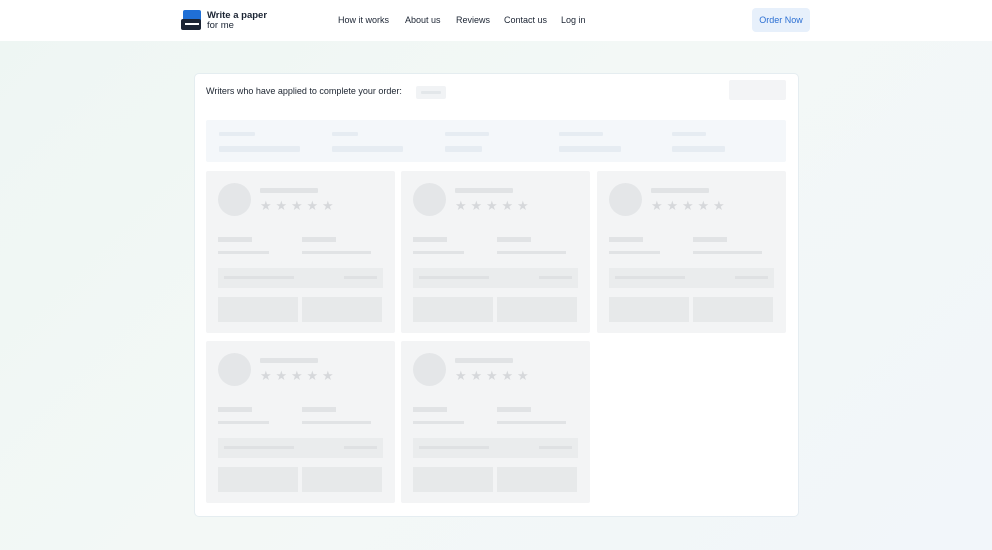 The height and width of the screenshot is (550, 992). What do you see at coordinates (363, 20) in the screenshot?
I see `nav-how-it-works: How it works` at bounding box center [363, 20].